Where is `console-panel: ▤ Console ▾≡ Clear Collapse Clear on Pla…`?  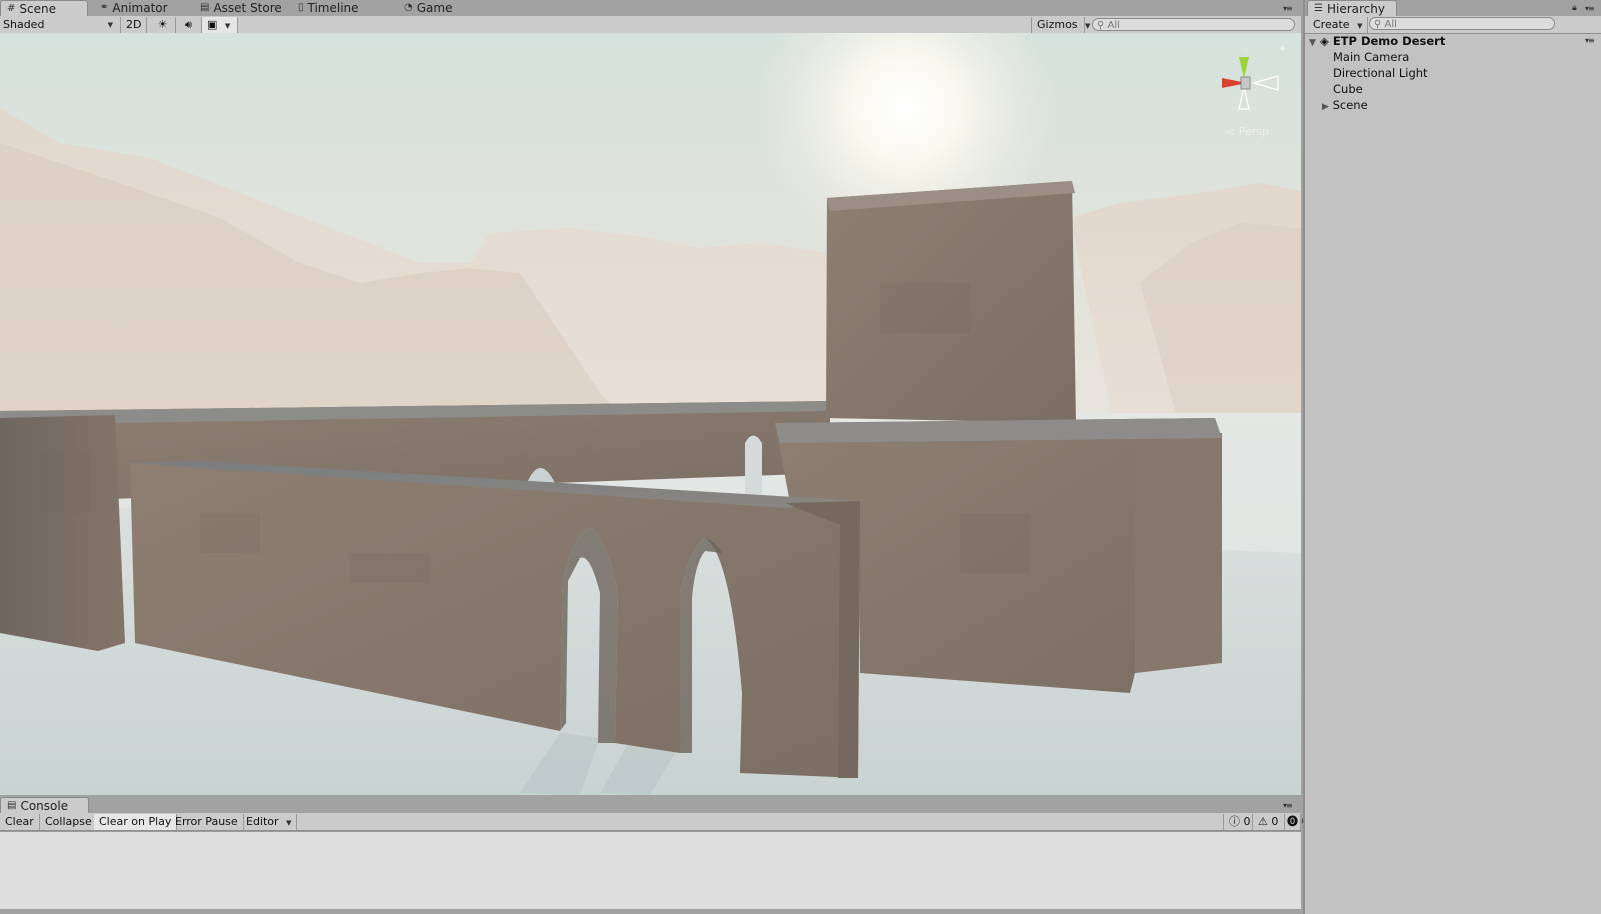 console-panel: ▤ Console ▾≡ Clear Collapse Clear on Pla… is located at coordinates (654, 855).